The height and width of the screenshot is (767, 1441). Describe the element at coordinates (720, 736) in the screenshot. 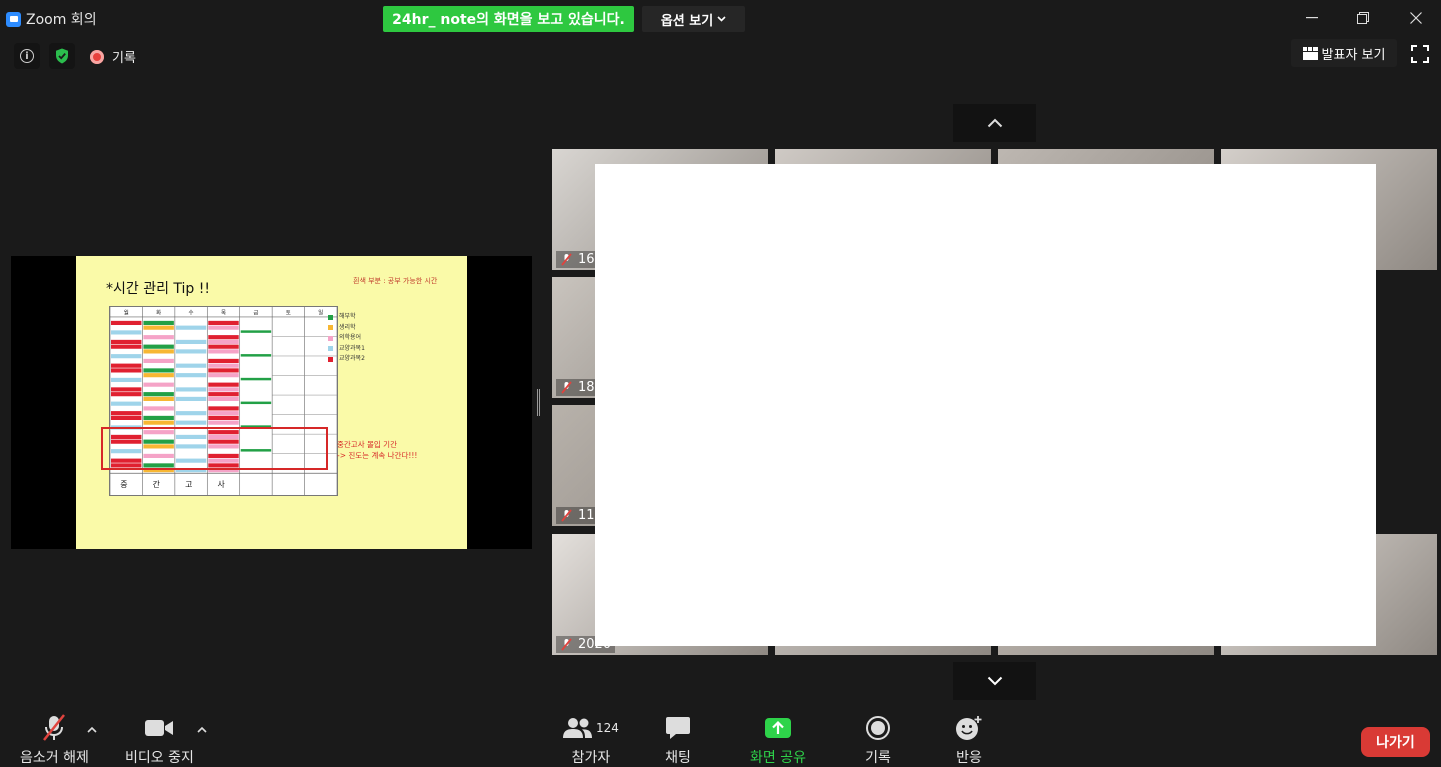

I see `meeting-toolbar: 음소거 해제 비디오 중지 124 참가자 채팅 화면 공유 기록 반응 나가기` at that location.